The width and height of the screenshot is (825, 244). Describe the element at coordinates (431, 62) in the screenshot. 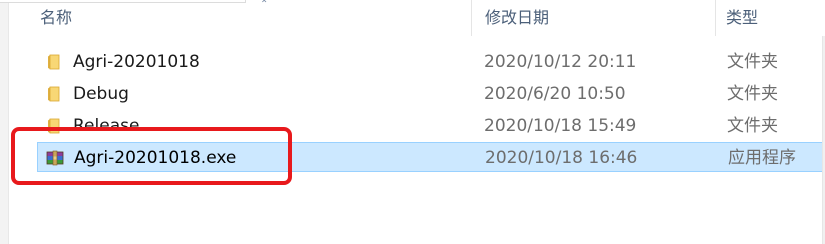

I see `file-row: Agri-20201018 2020/10/12 20:11 文件夹` at that location.